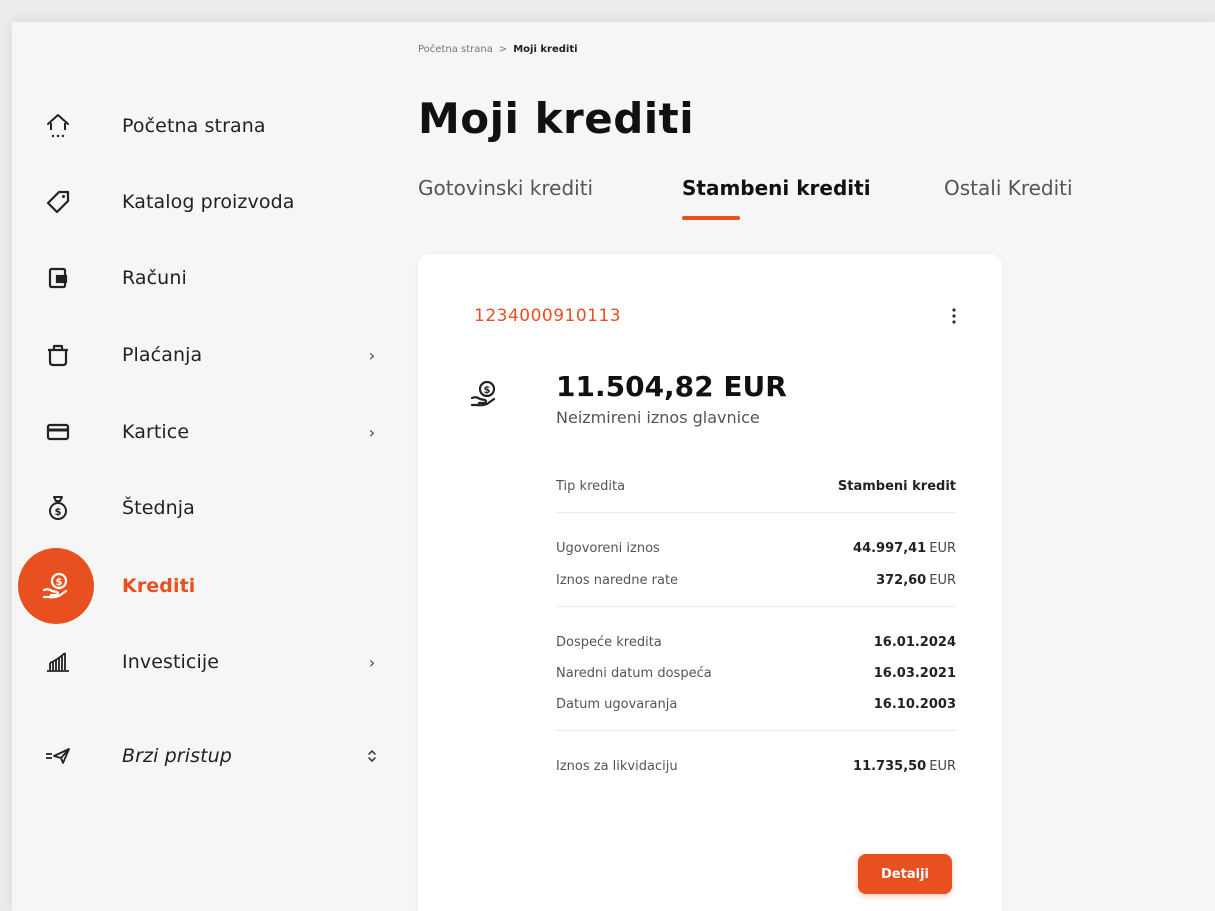 This screenshot has height=911, width=1215. What do you see at coordinates (608, 548) in the screenshot?
I see `detail-label: Ugovoreni iznos` at bounding box center [608, 548].